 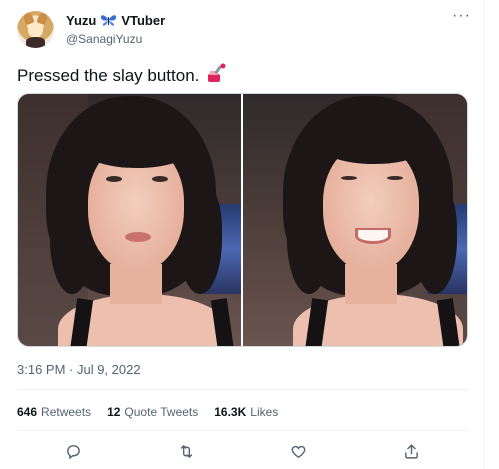 I want to click on like-icon, so click(x=299, y=451).